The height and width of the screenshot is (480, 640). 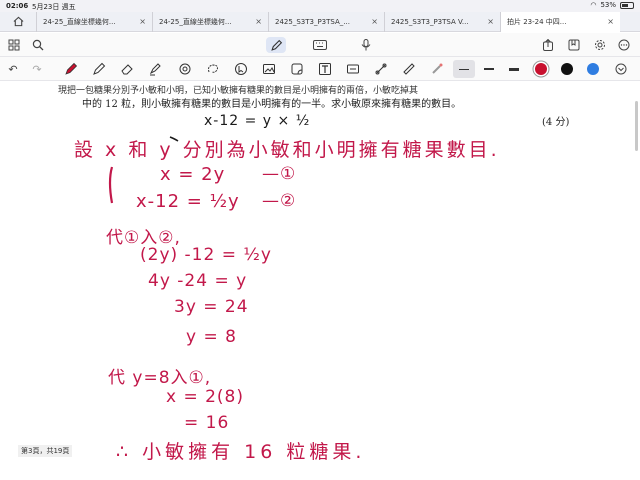 I want to click on handwriting-strokes, so click(x=143, y=170).